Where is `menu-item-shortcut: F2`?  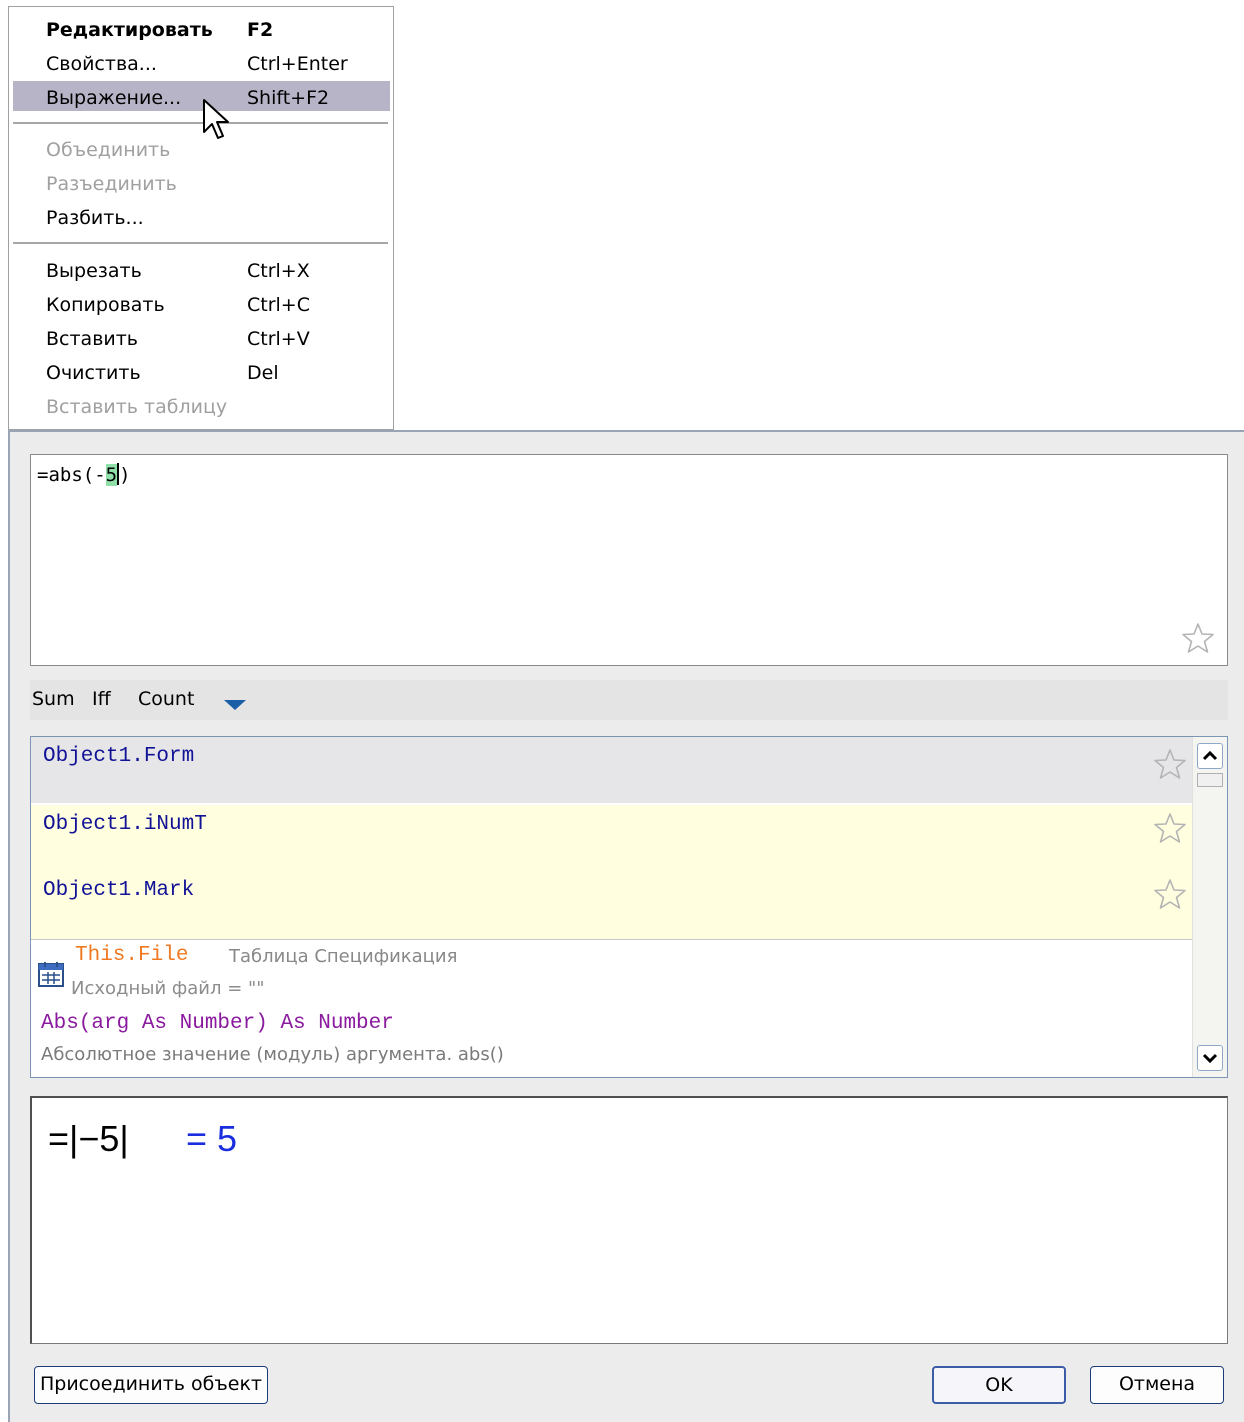 menu-item-shortcut: F2 is located at coordinates (260, 30).